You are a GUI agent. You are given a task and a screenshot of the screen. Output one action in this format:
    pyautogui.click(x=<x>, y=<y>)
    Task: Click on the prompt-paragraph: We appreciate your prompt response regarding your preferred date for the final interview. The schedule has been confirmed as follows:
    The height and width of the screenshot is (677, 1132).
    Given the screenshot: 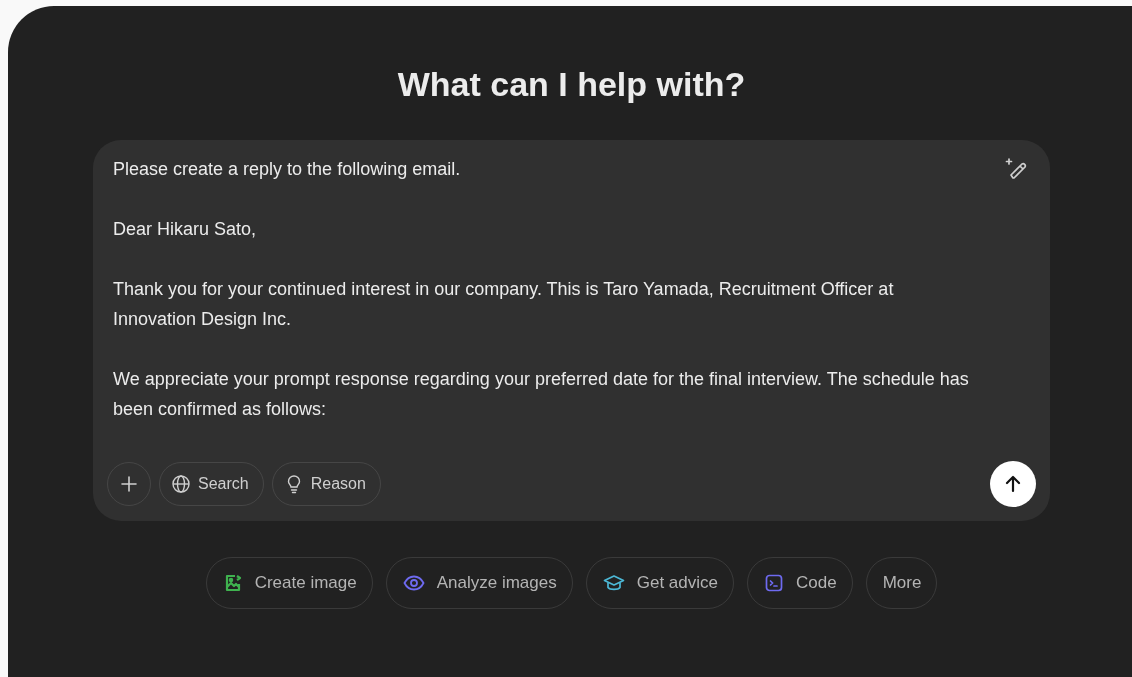 What is the action you would take?
    pyautogui.click(x=541, y=394)
    